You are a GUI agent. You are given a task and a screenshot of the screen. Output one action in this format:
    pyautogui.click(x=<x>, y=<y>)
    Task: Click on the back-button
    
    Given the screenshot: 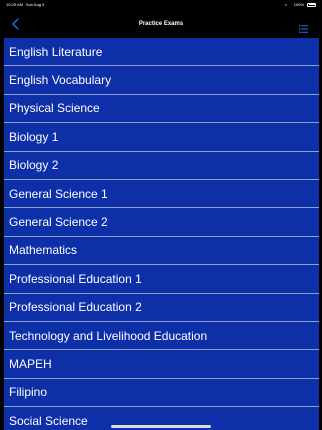 What is the action you would take?
    pyautogui.click(x=15, y=24)
    